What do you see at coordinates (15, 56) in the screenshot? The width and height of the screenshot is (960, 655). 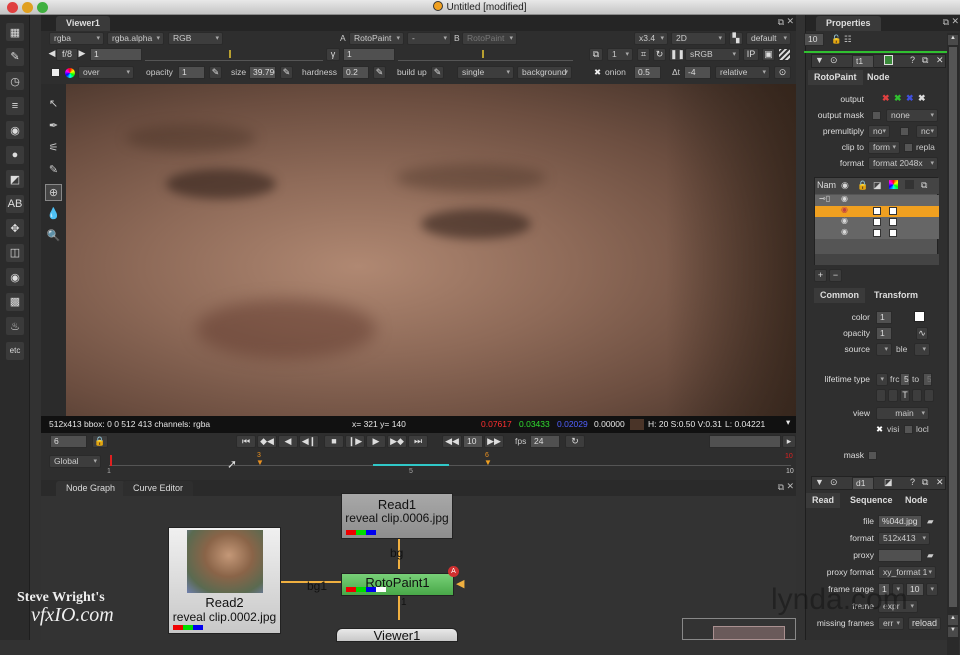 I see `draw-icon: ✎` at bounding box center [15, 56].